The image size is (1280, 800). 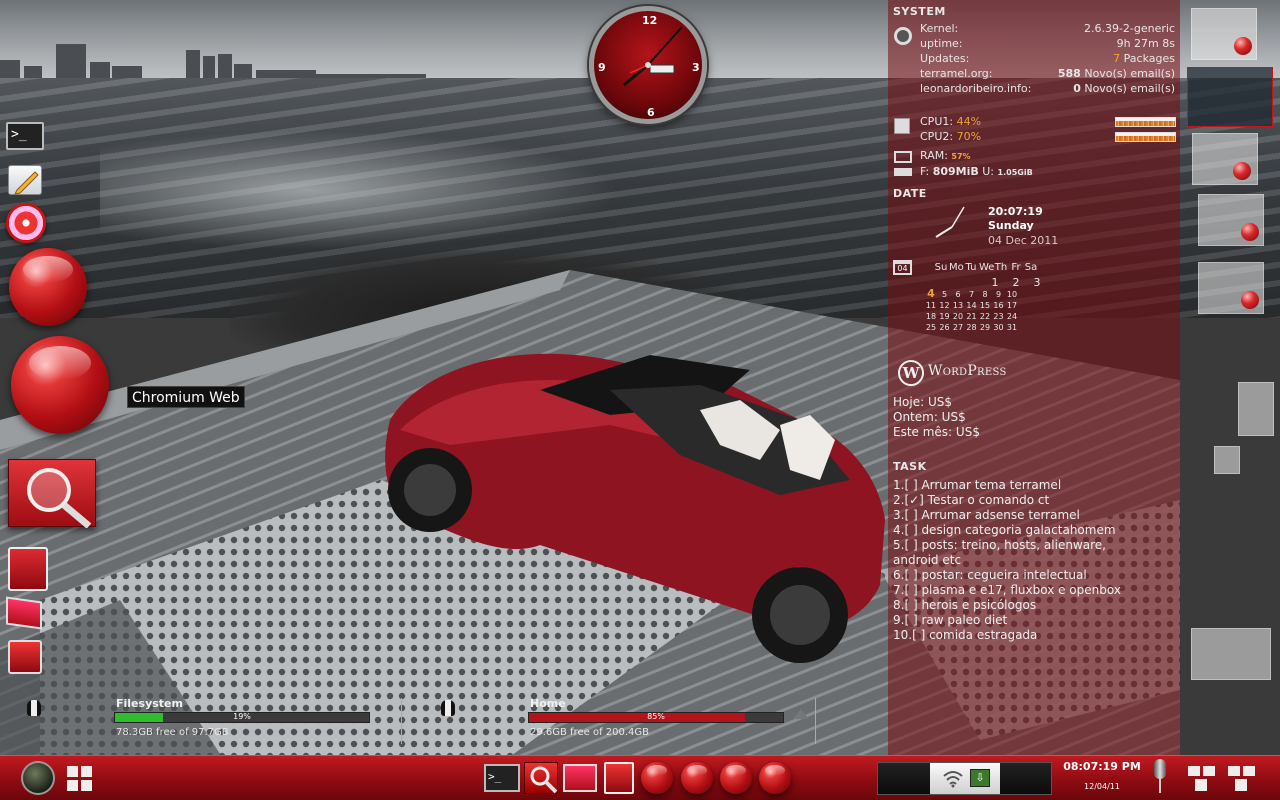 What do you see at coordinates (26, 223) in the screenshot?
I see `media-player-icon` at bounding box center [26, 223].